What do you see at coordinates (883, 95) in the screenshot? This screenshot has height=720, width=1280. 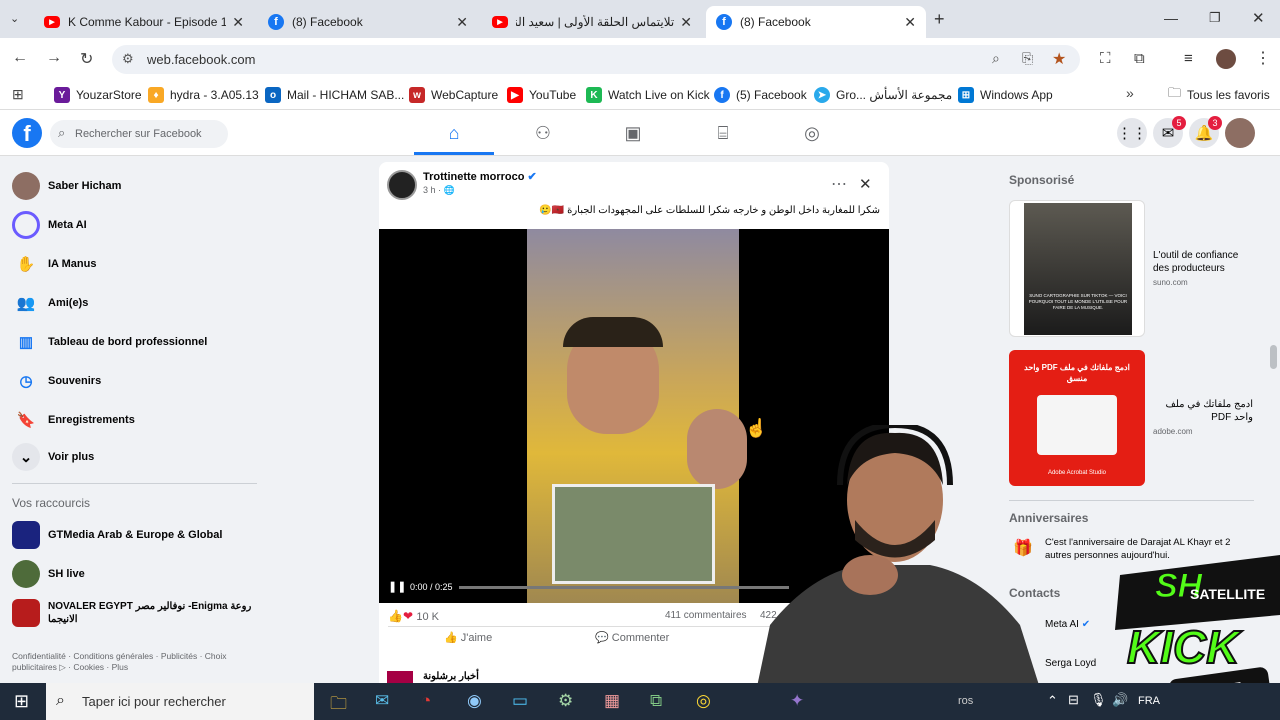 I see `bookmark-telegram: ➤ Gro... مجموعة الأسأش` at bounding box center [883, 95].